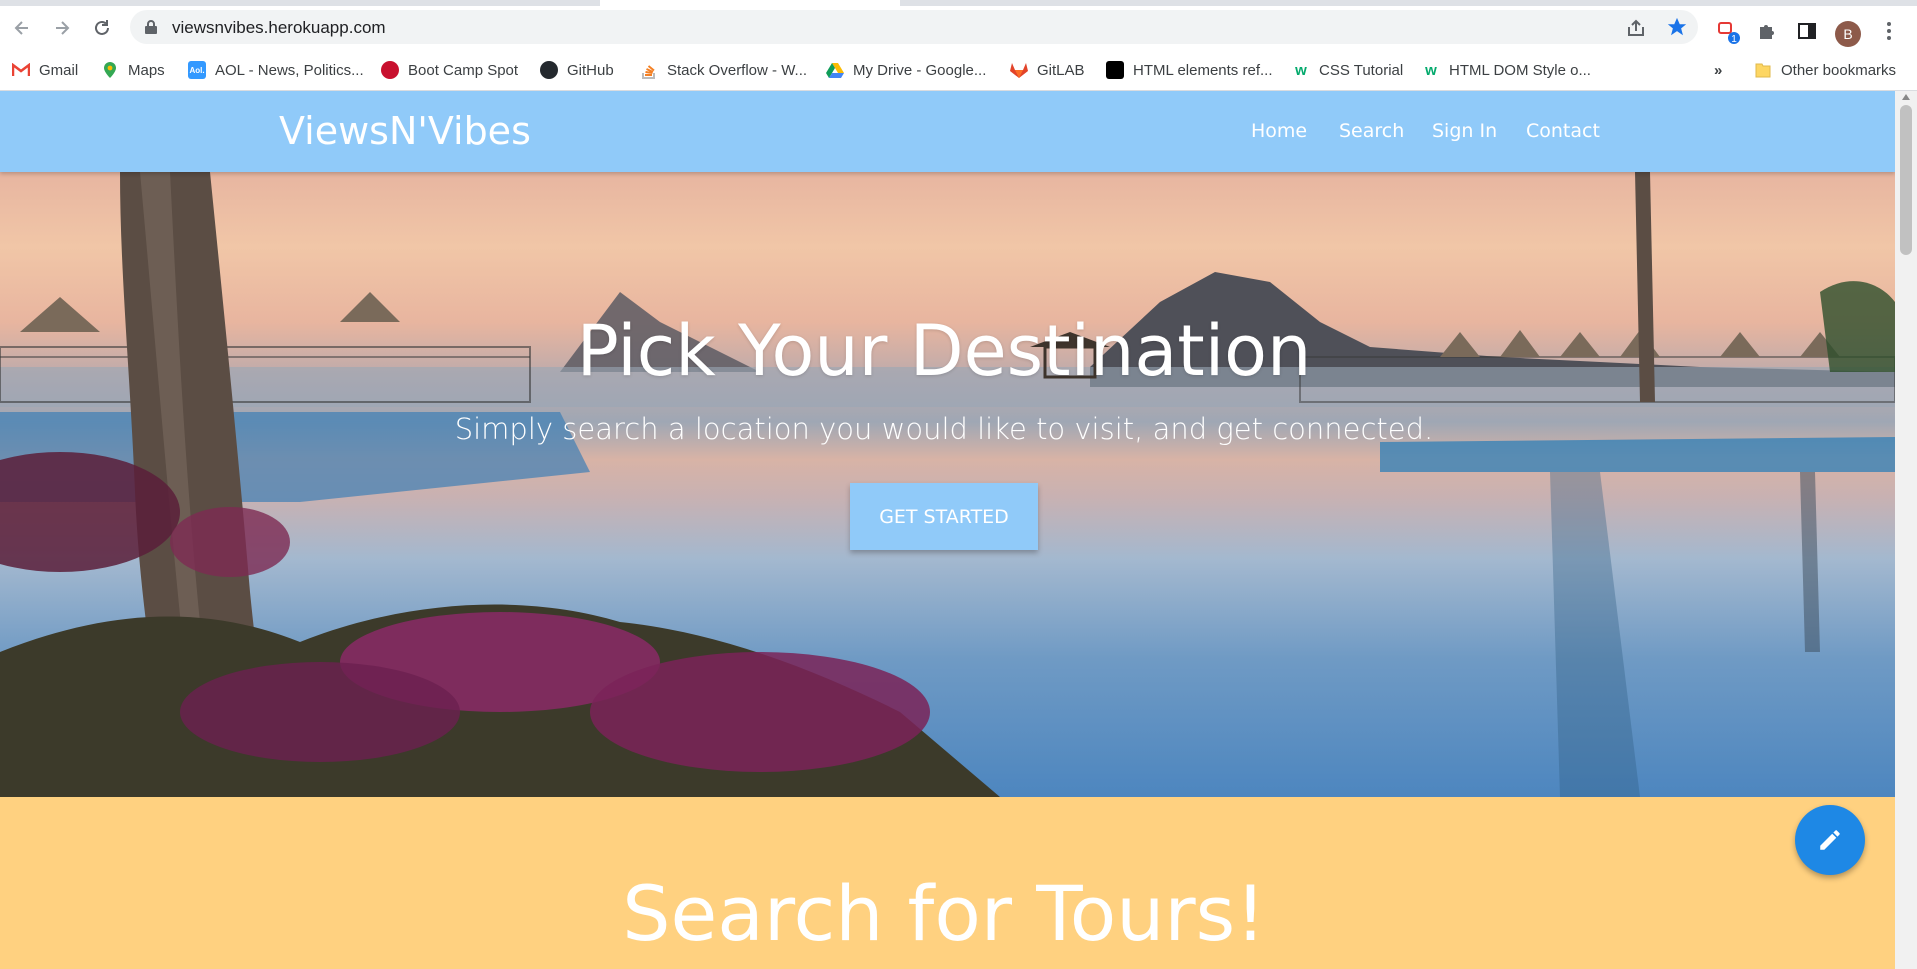  What do you see at coordinates (1563, 131) in the screenshot?
I see `nav-link-contact: Contact` at bounding box center [1563, 131].